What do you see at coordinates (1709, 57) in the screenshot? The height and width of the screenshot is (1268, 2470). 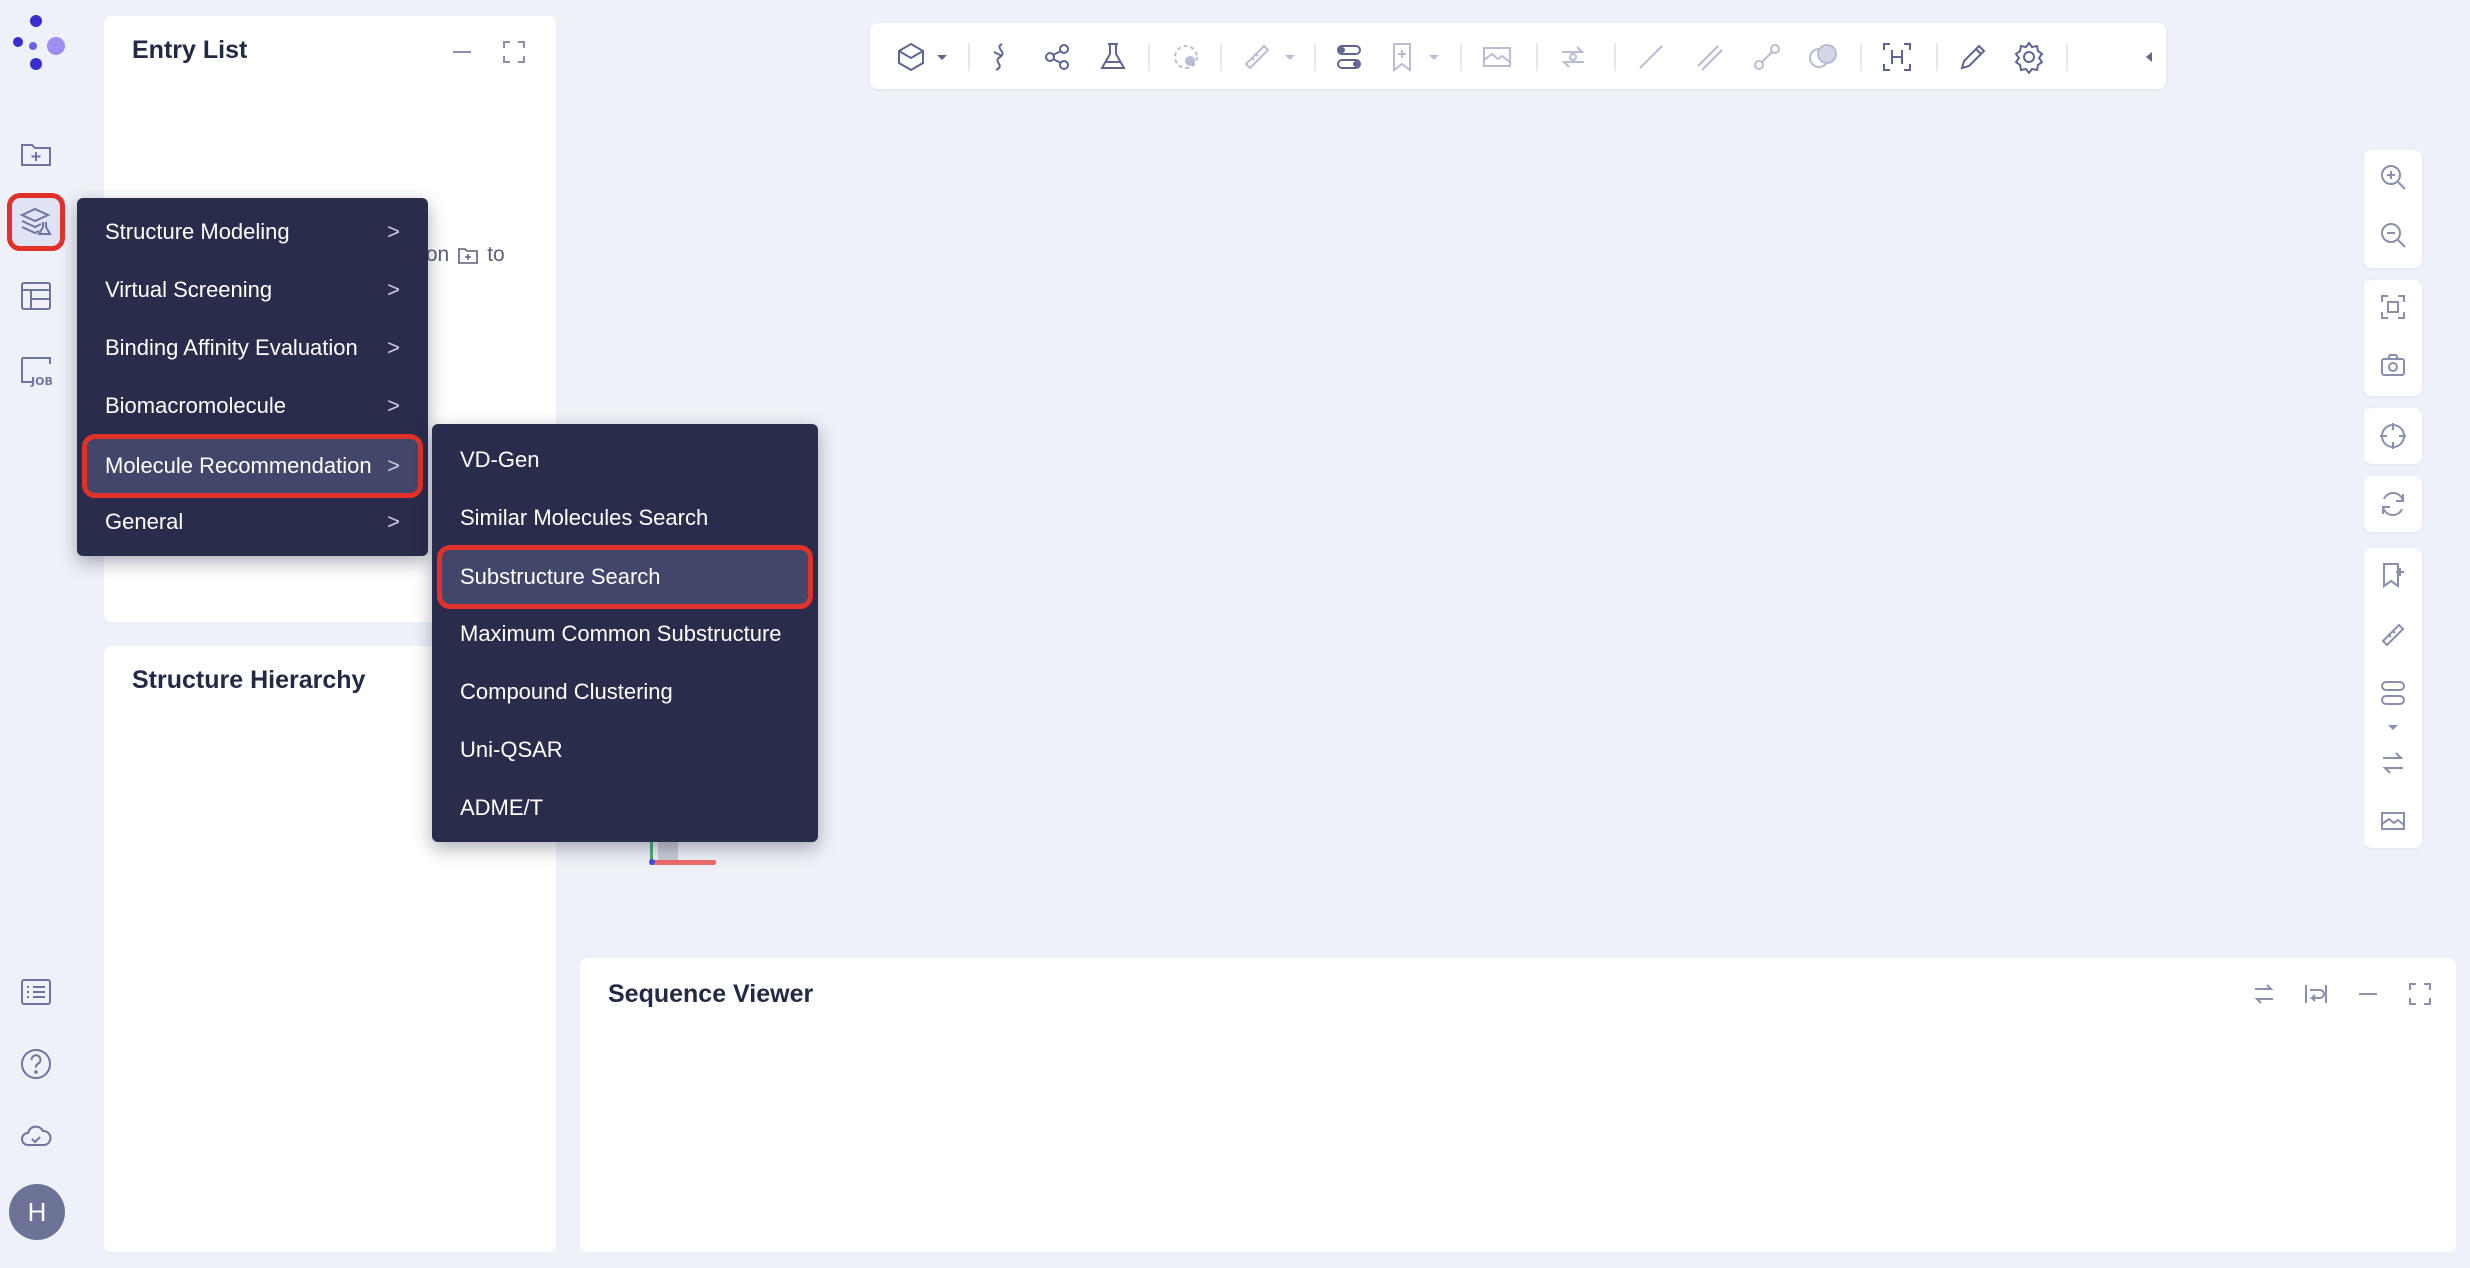 I see `double-line-icon` at bounding box center [1709, 57].